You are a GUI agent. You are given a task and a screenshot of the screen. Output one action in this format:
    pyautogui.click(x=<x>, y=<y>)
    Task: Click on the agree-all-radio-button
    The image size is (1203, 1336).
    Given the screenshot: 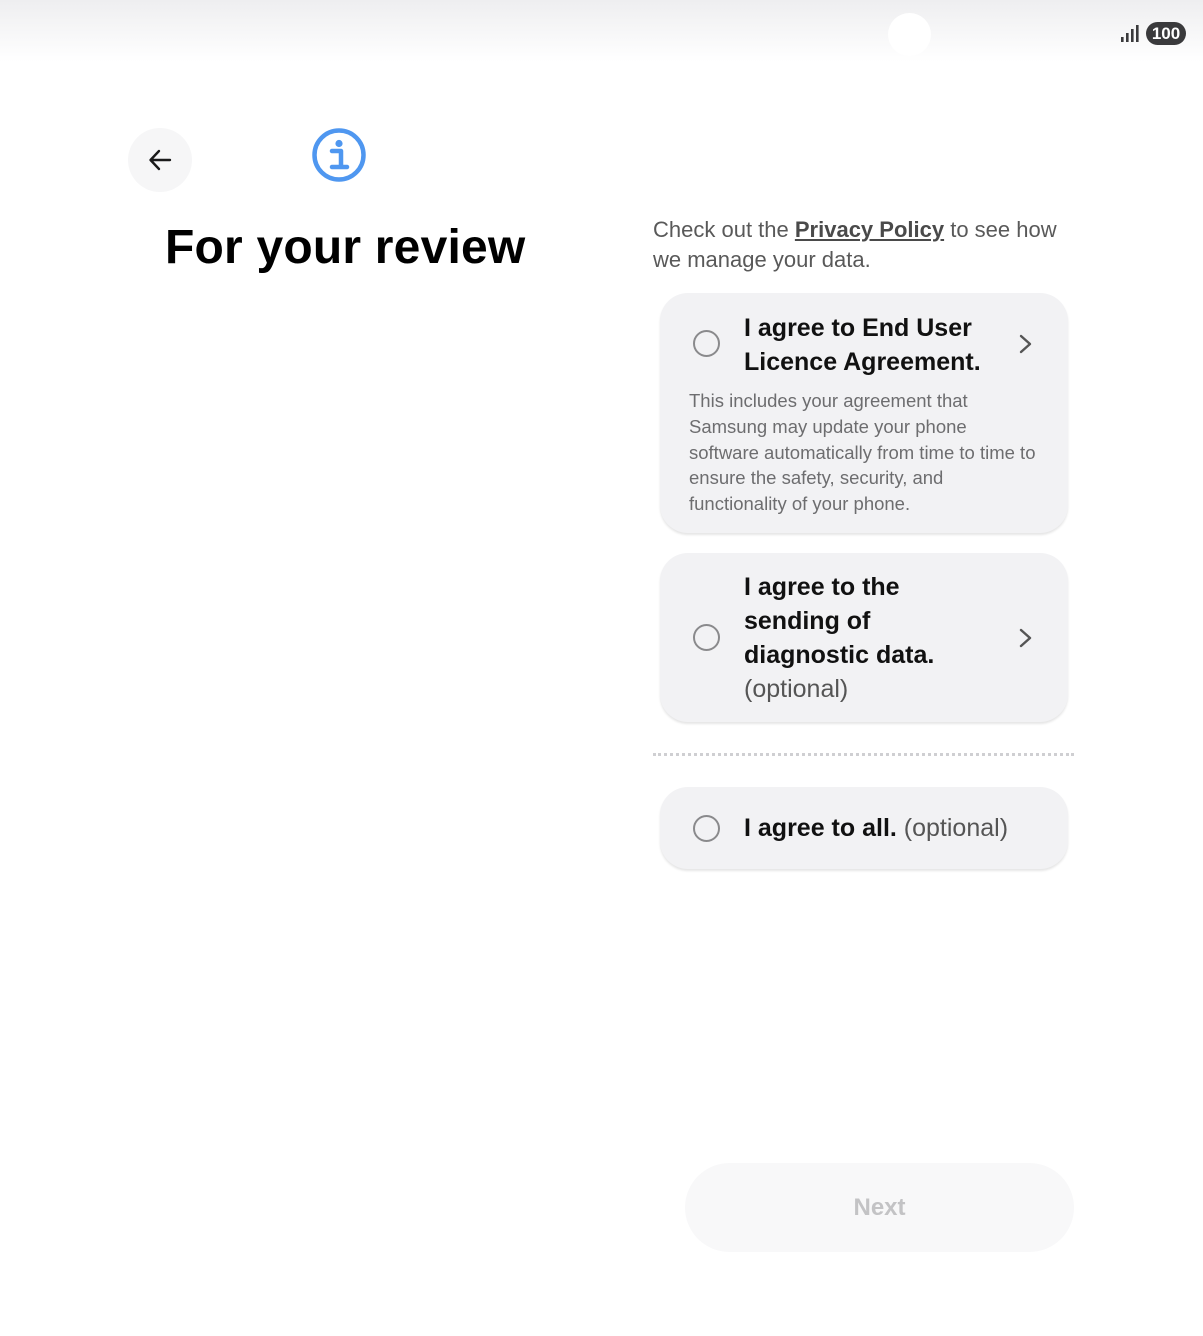 What is the action you would take?
    pyautogui.click(x=706, y=828)
    